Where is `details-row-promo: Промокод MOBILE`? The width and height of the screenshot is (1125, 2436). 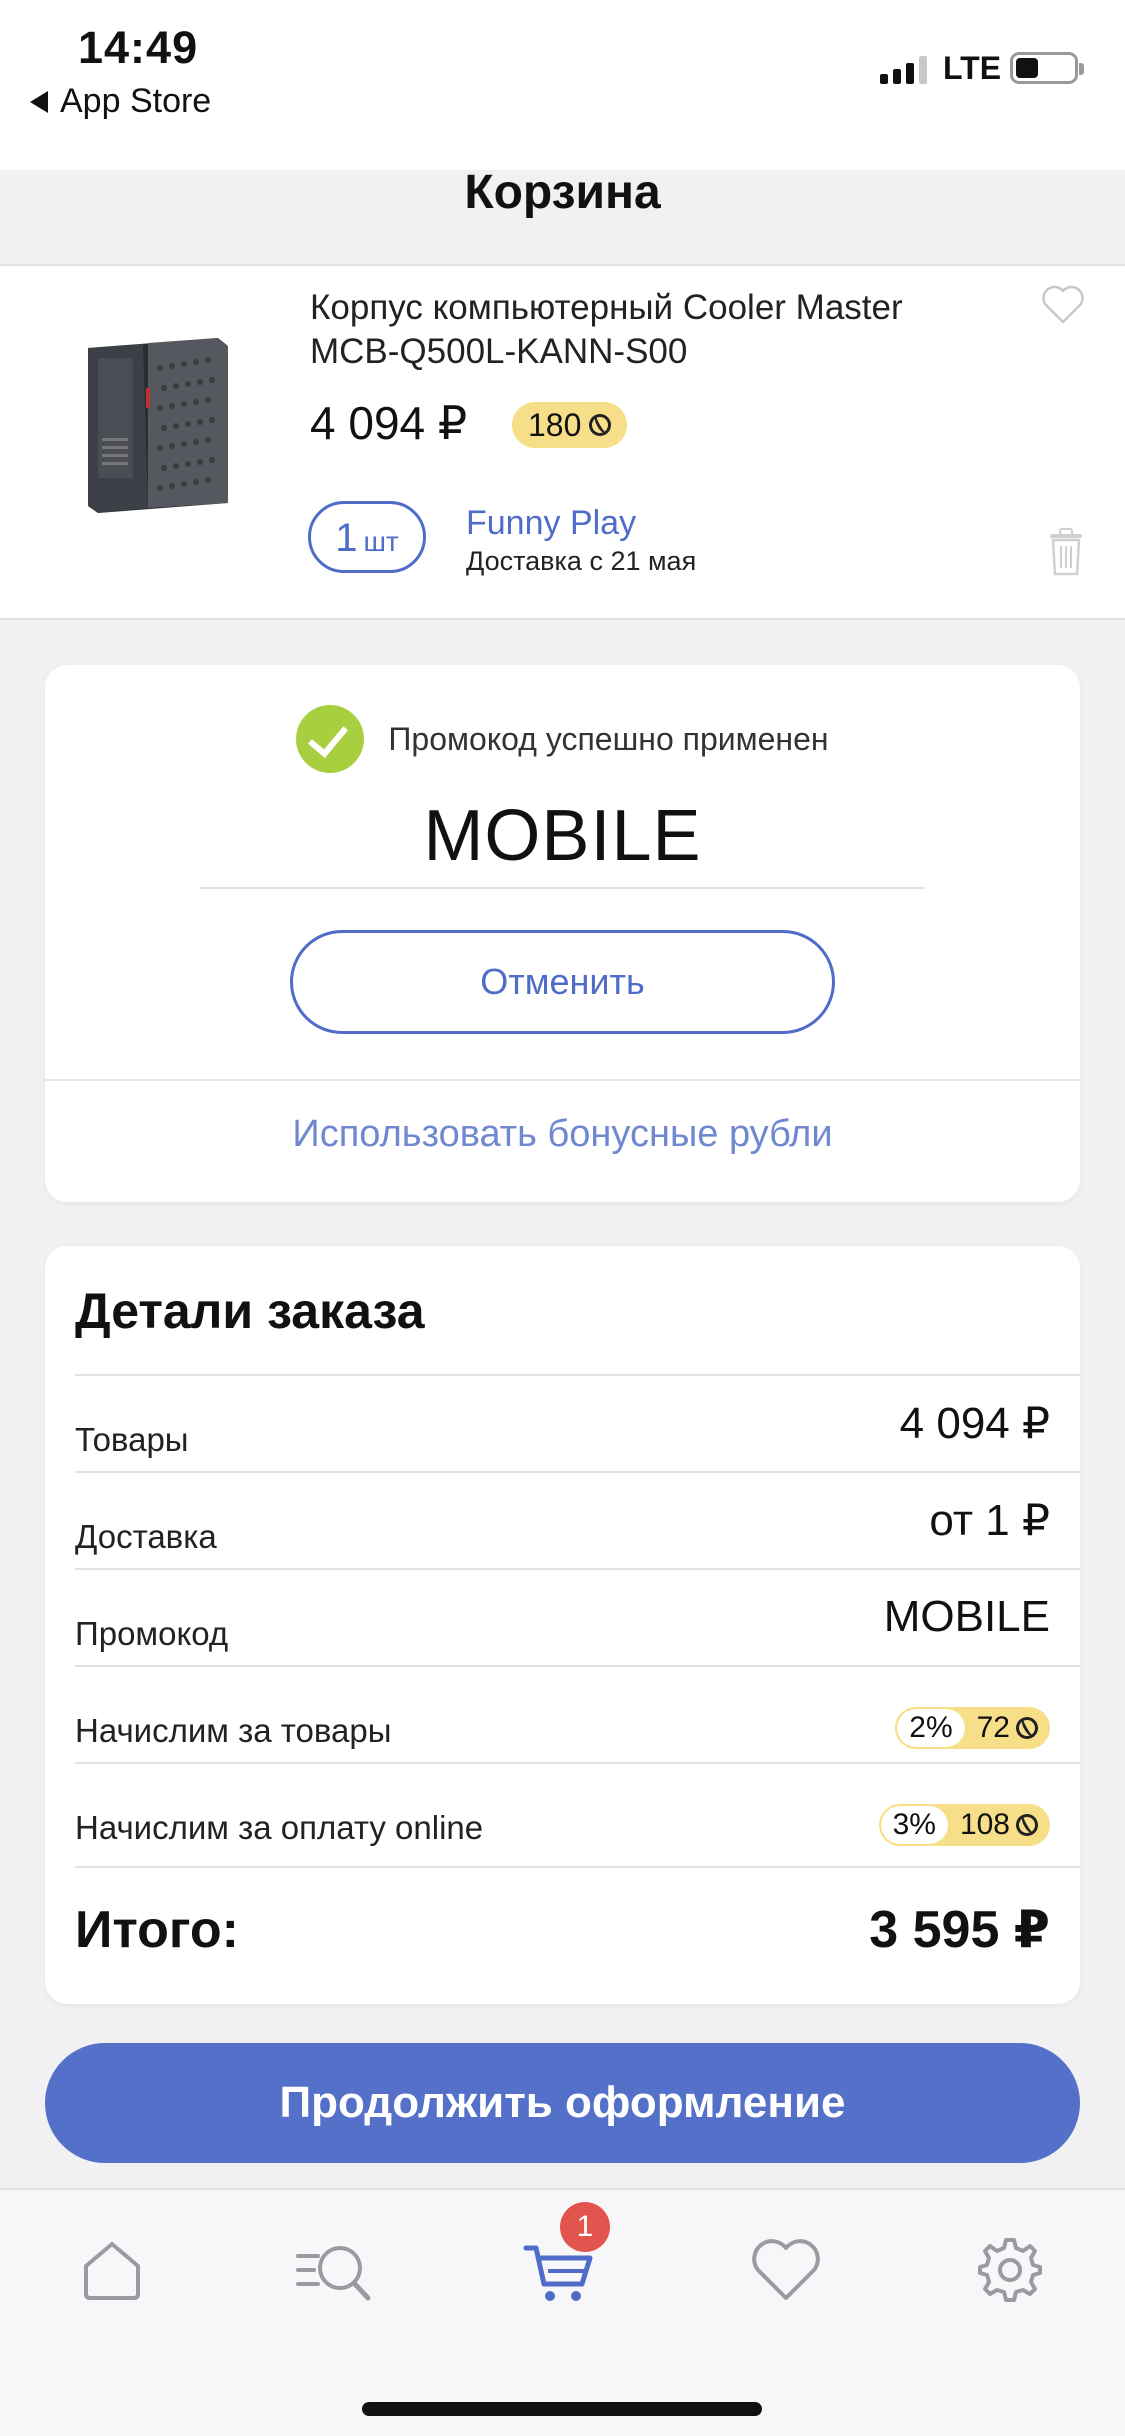 details-row-promo: Промокод MOBILE is located at coordinates (577, 1616).